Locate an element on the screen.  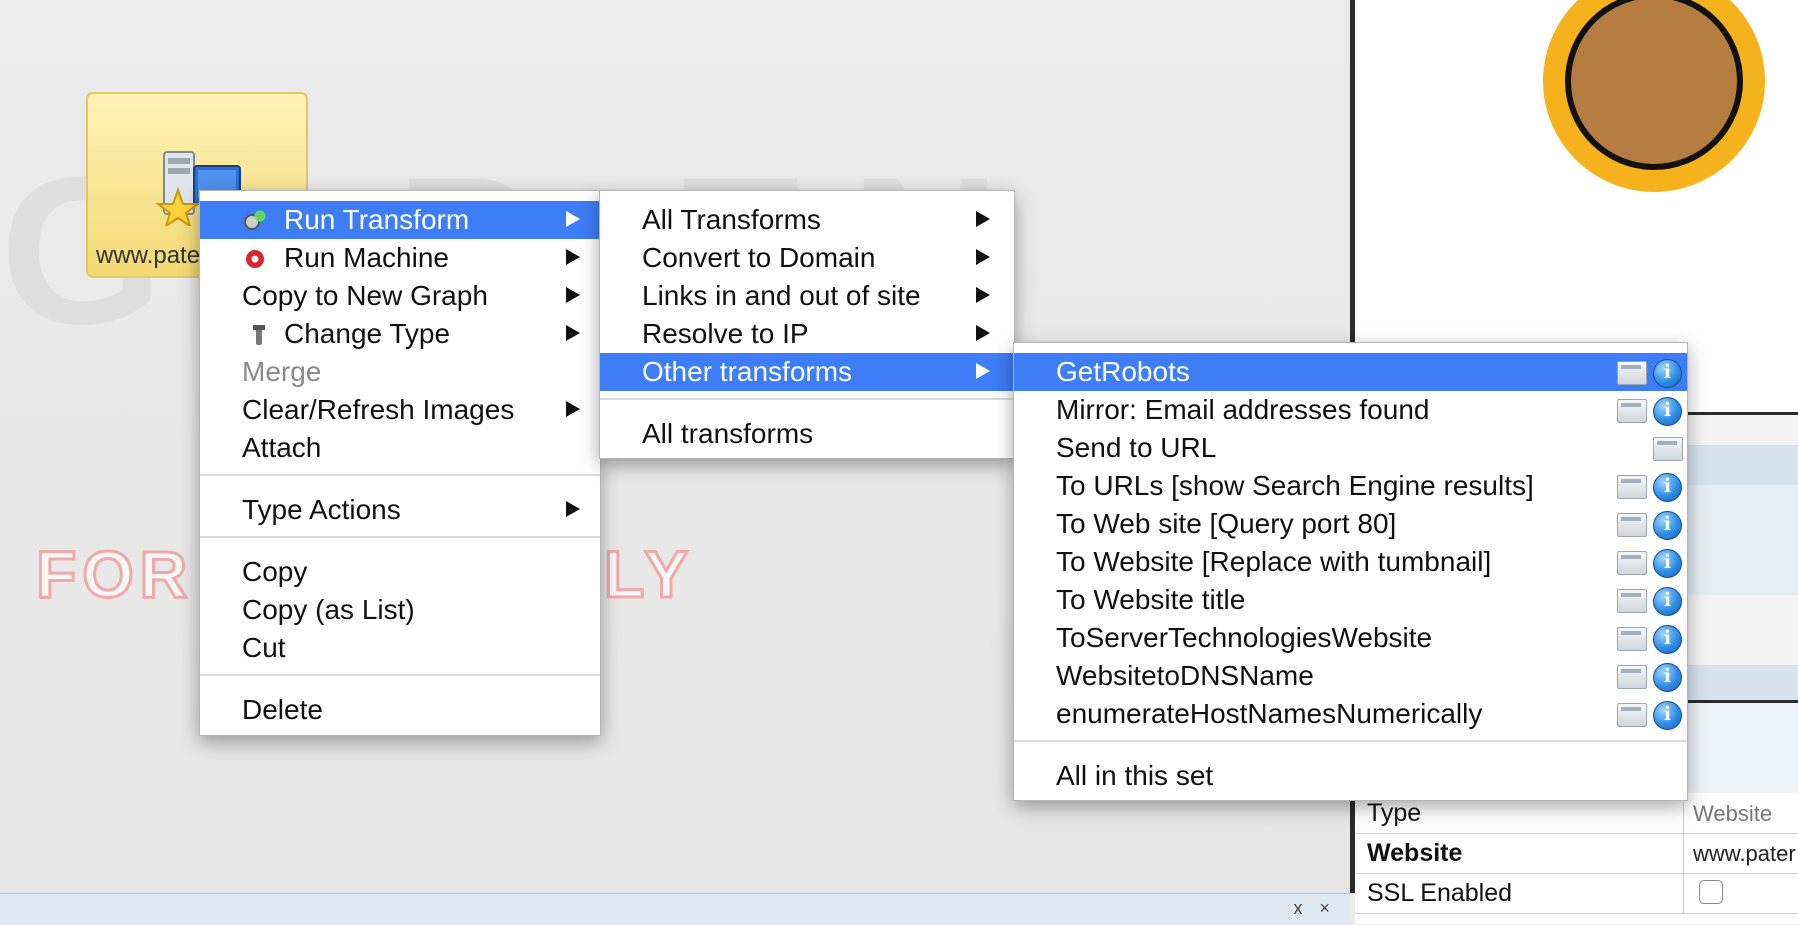
node-preview-fill is located at coordinates (1654, 85).